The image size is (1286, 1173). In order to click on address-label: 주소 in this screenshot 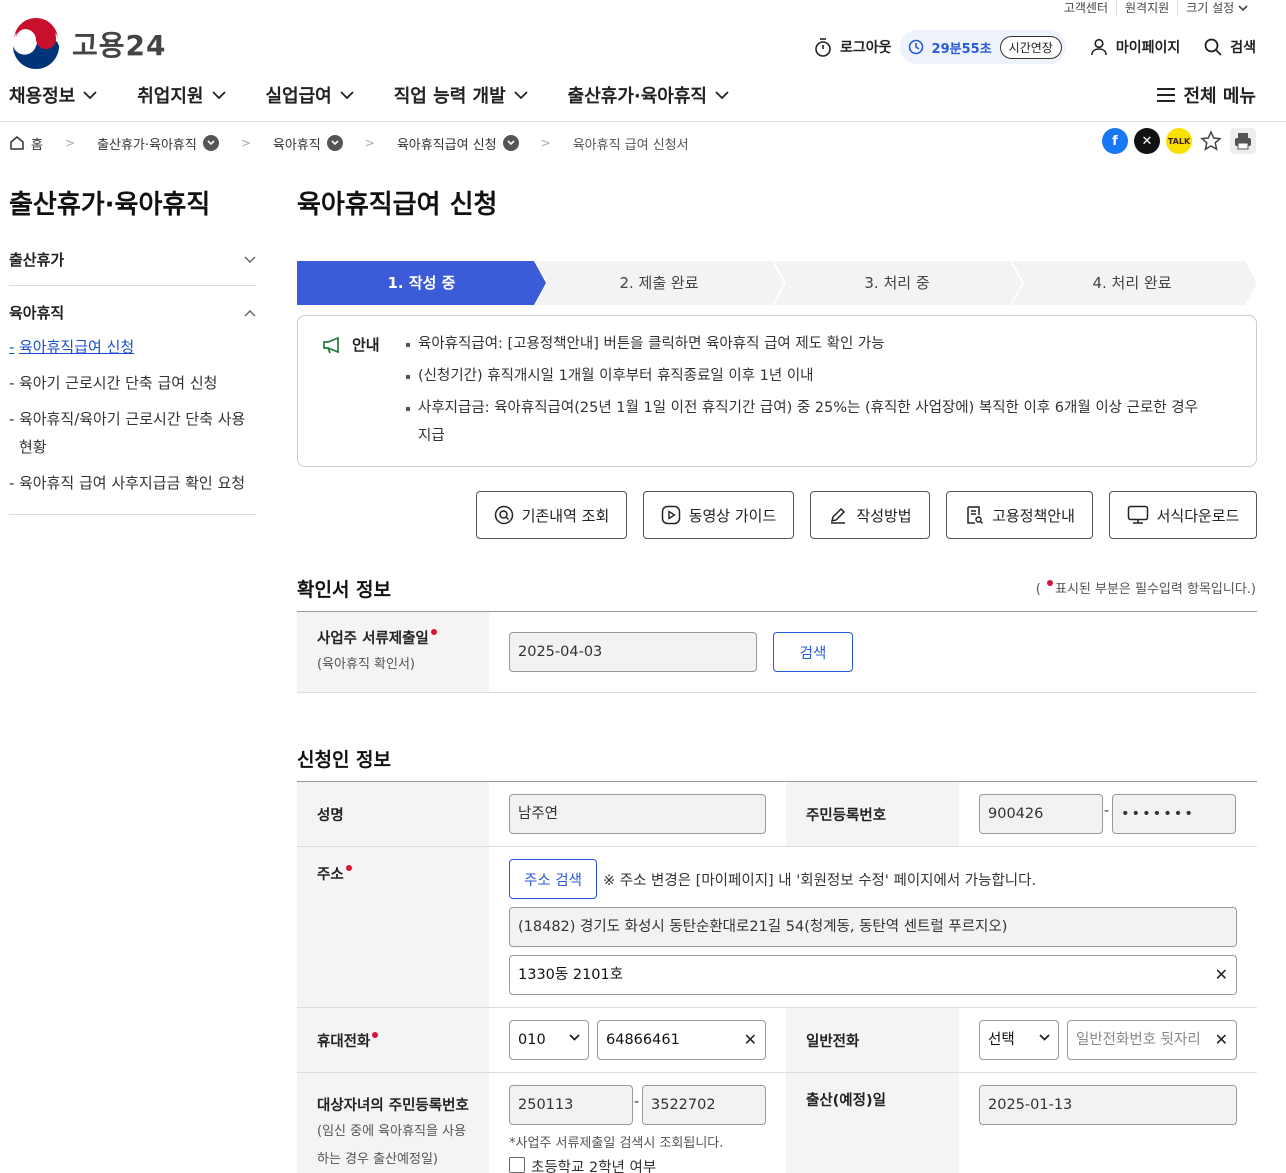, I will do `click(335, 873)`.